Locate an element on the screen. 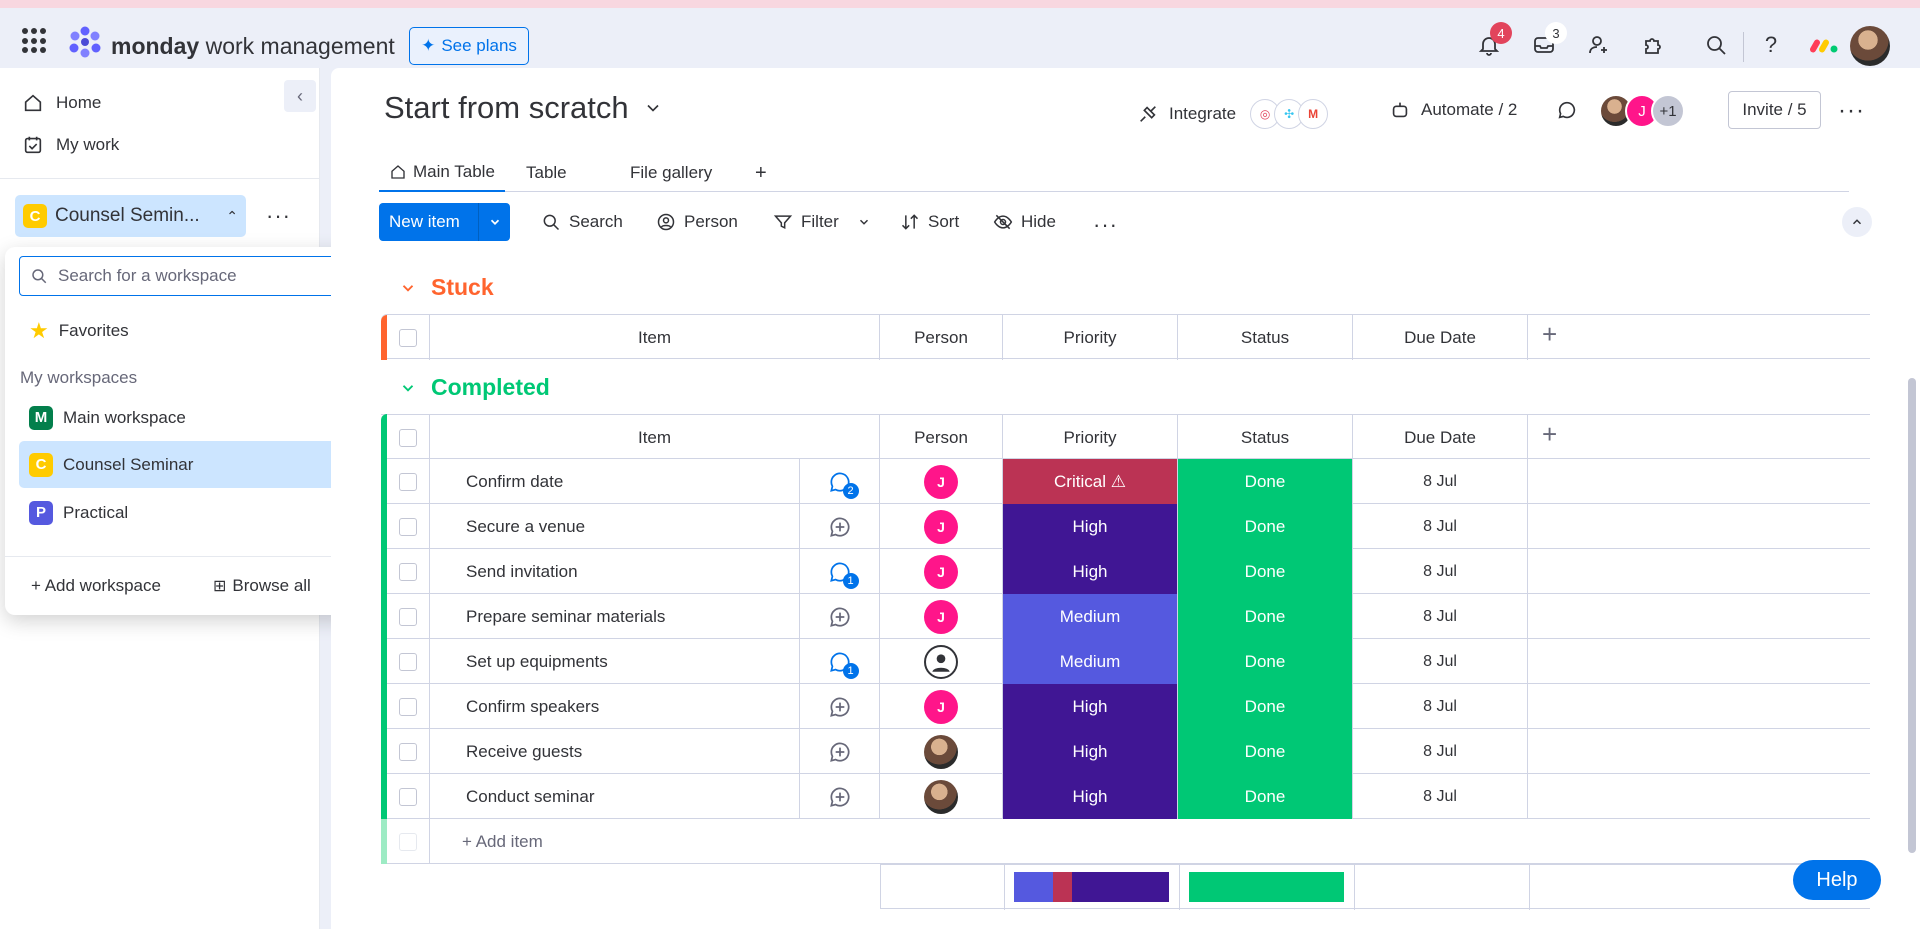 The height and width of the screenshot is (929, 1920). table-row: Receive guests High Done 8 Jul is located at coordinates (1125, 751).